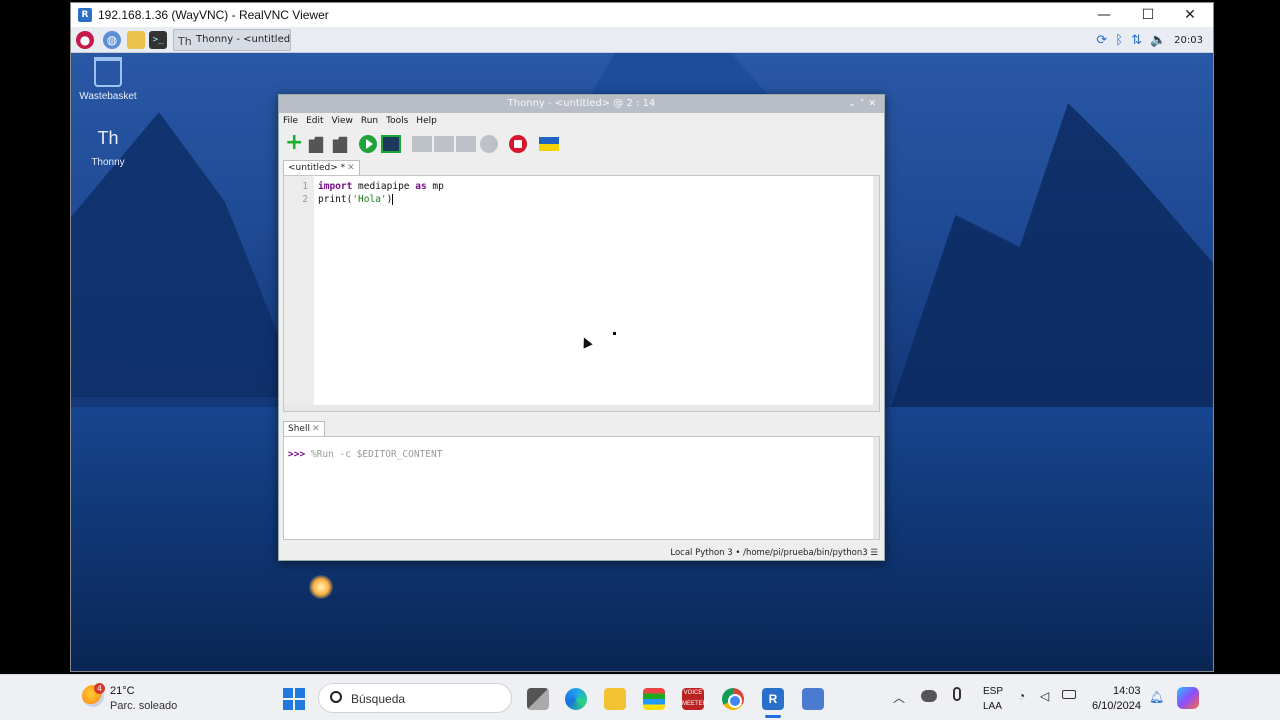 The height and width of the screenshot is (720, 1280). I want to click on language-indicator: ESP, so click(993, 691).